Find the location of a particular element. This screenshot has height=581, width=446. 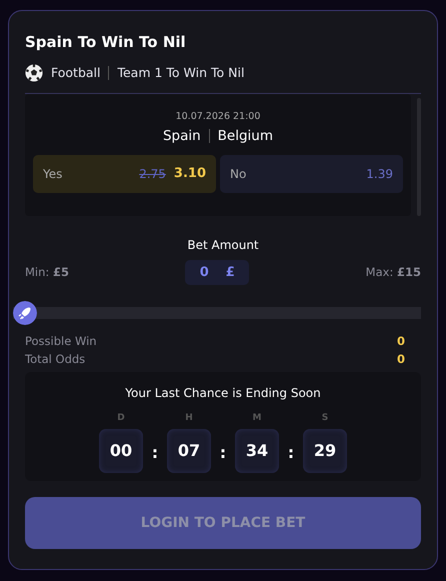

odds-button: Yes 2.75 3.10 is located at coordinates (124, 173).